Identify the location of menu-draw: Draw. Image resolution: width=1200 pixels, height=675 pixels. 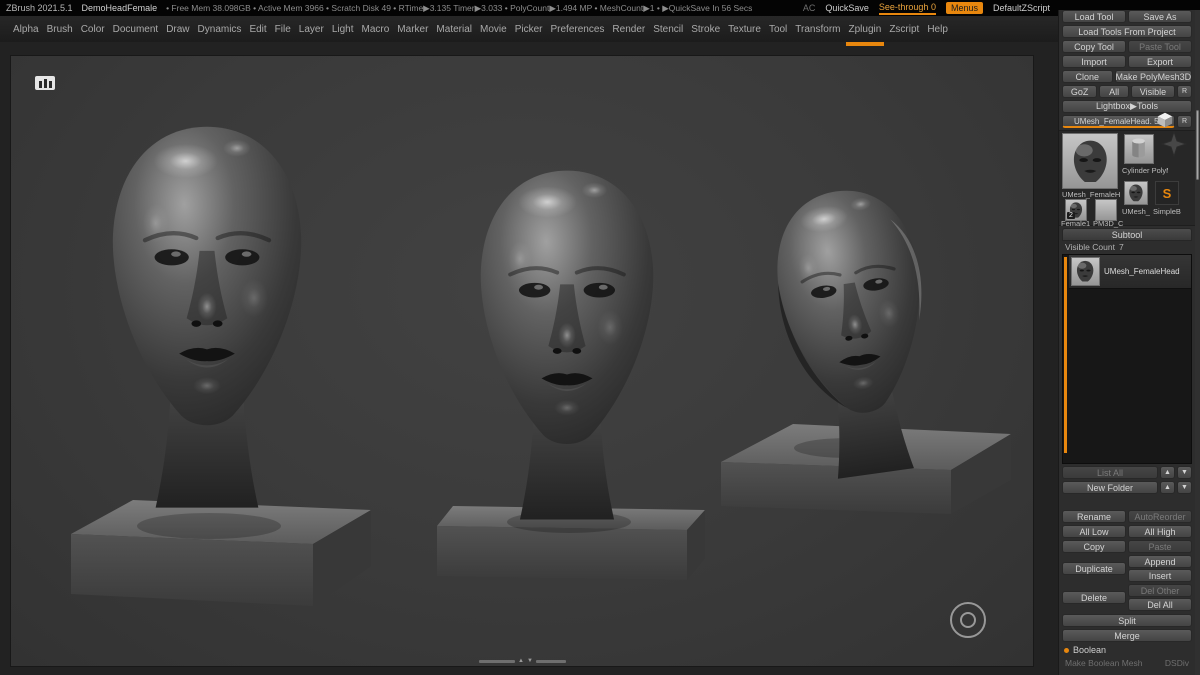
(177, 29).